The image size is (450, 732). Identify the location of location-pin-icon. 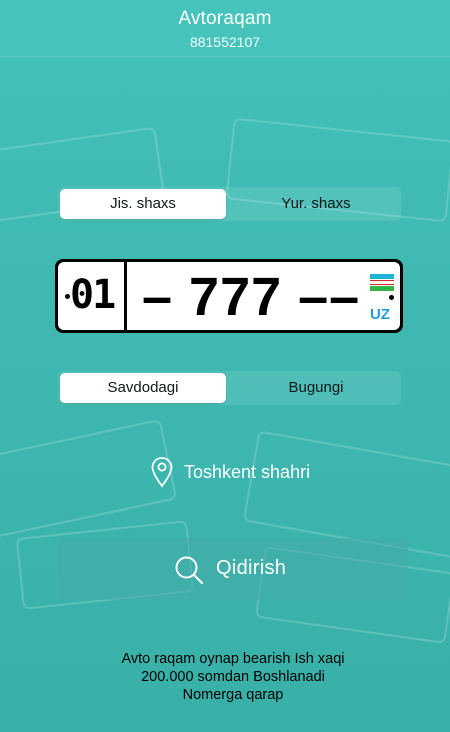
(162, 472).